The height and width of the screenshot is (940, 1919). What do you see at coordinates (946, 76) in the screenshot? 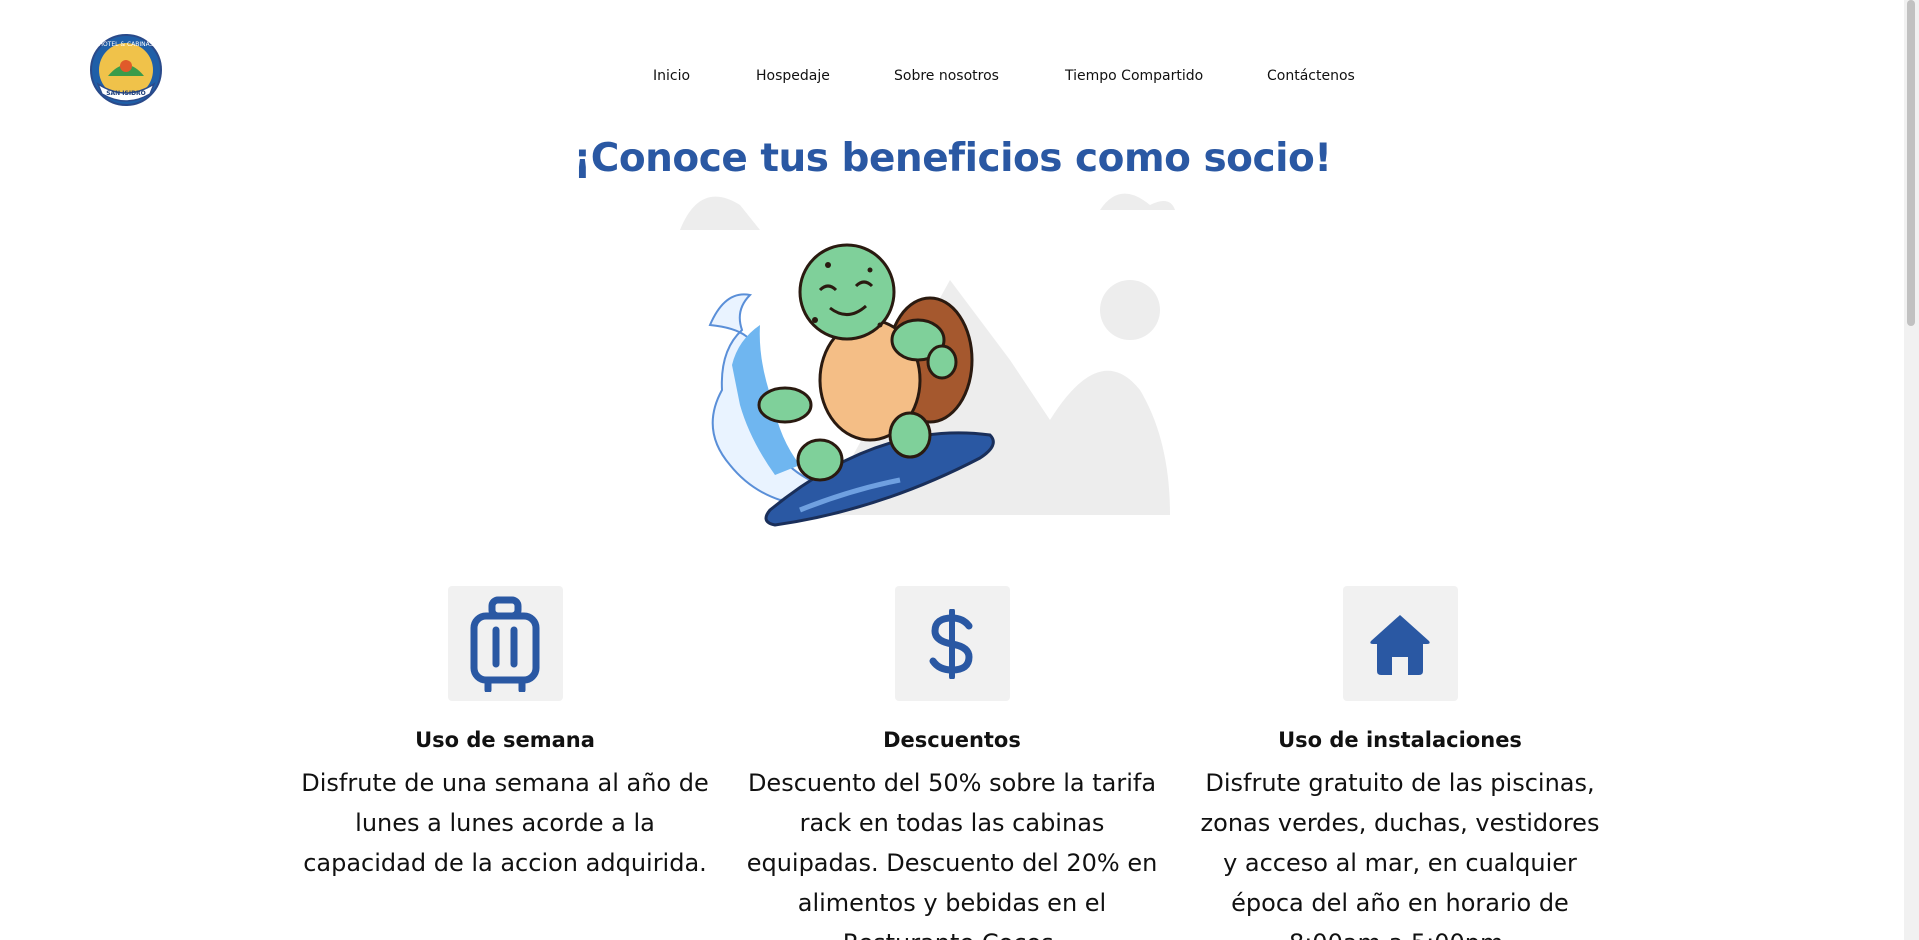
I see `nav-item-sobre-nosotros: Sobre nosotros` at bounding box center [946, 76].